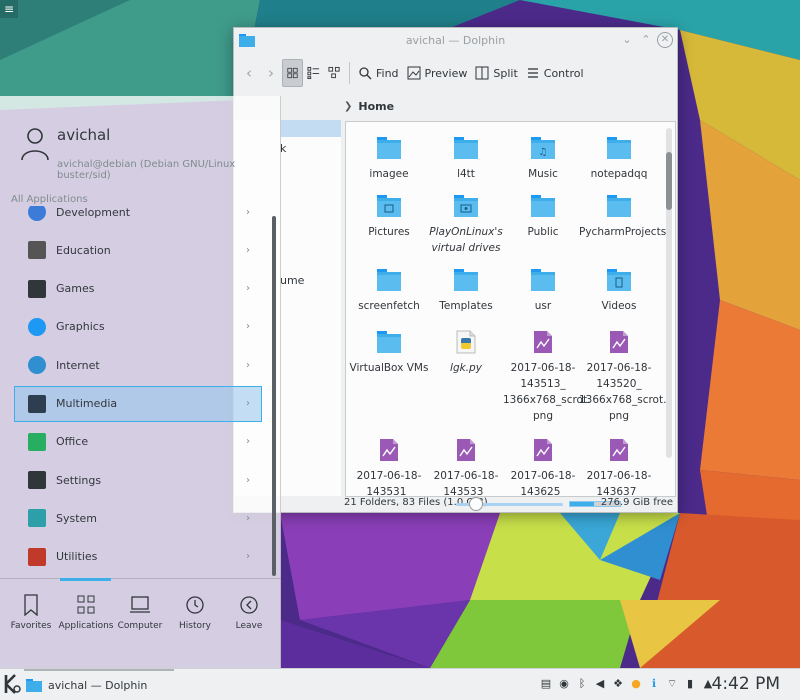 The image size is (800, 700). I want to click on folder-link-icon, so click(466, 206).